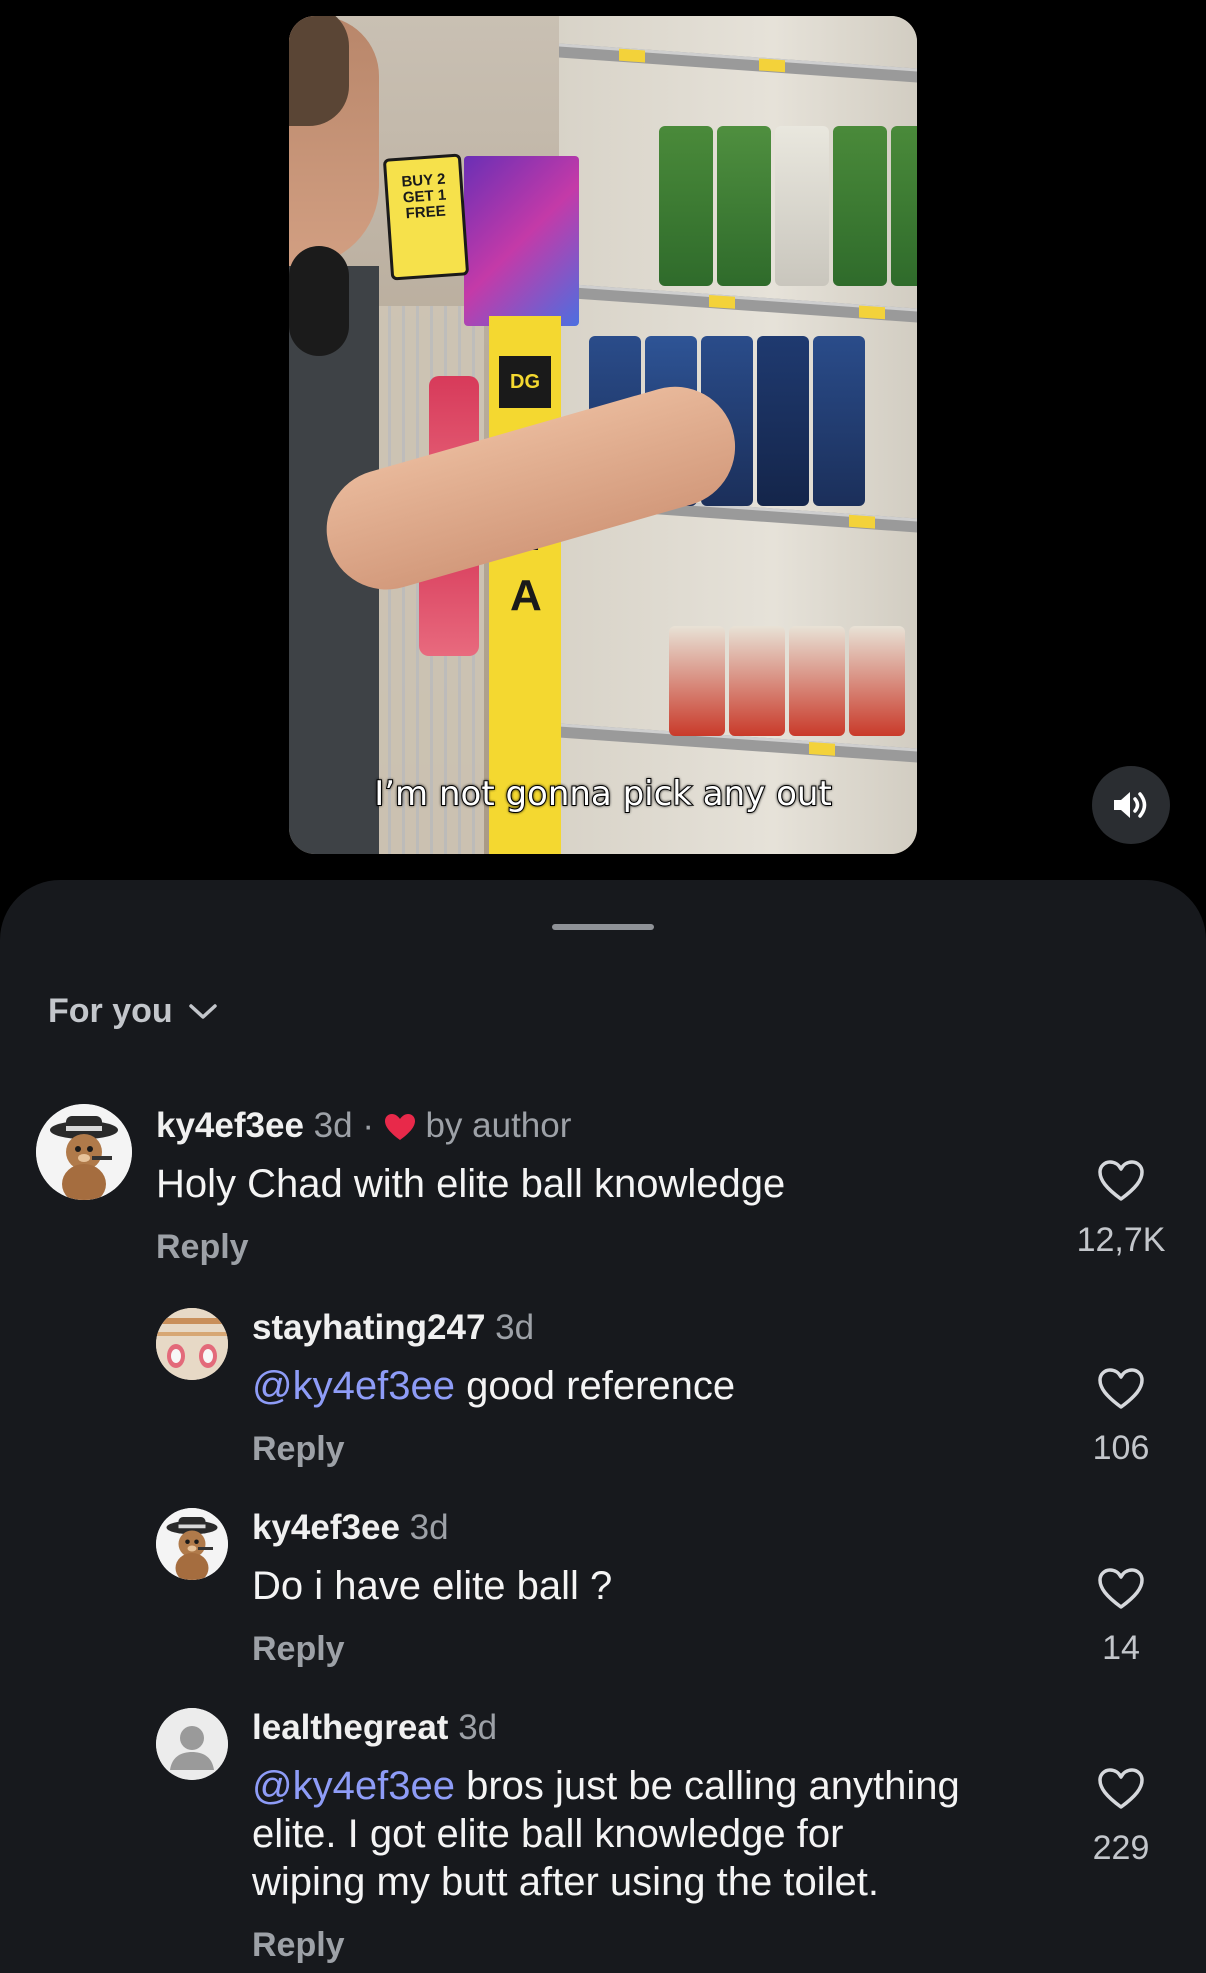 Image resolution: width=1206 pixels, height=1973 pixels. Describe the element at coordinates (525, 382) in the screenshot. I see `store-logo: DG` at that location.